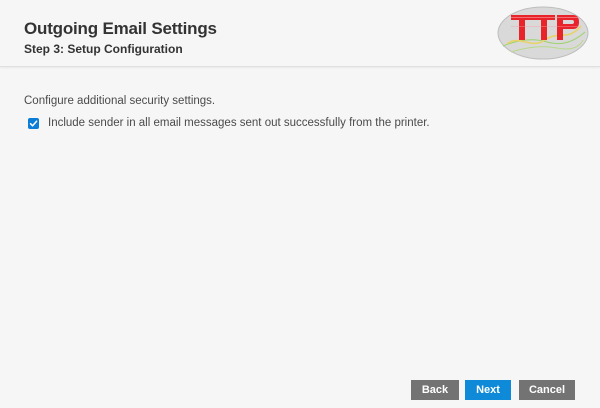 This screenshot has width=600, height=408. I want to click on page-title: Outgoing Email Settings, so click(120, 28).